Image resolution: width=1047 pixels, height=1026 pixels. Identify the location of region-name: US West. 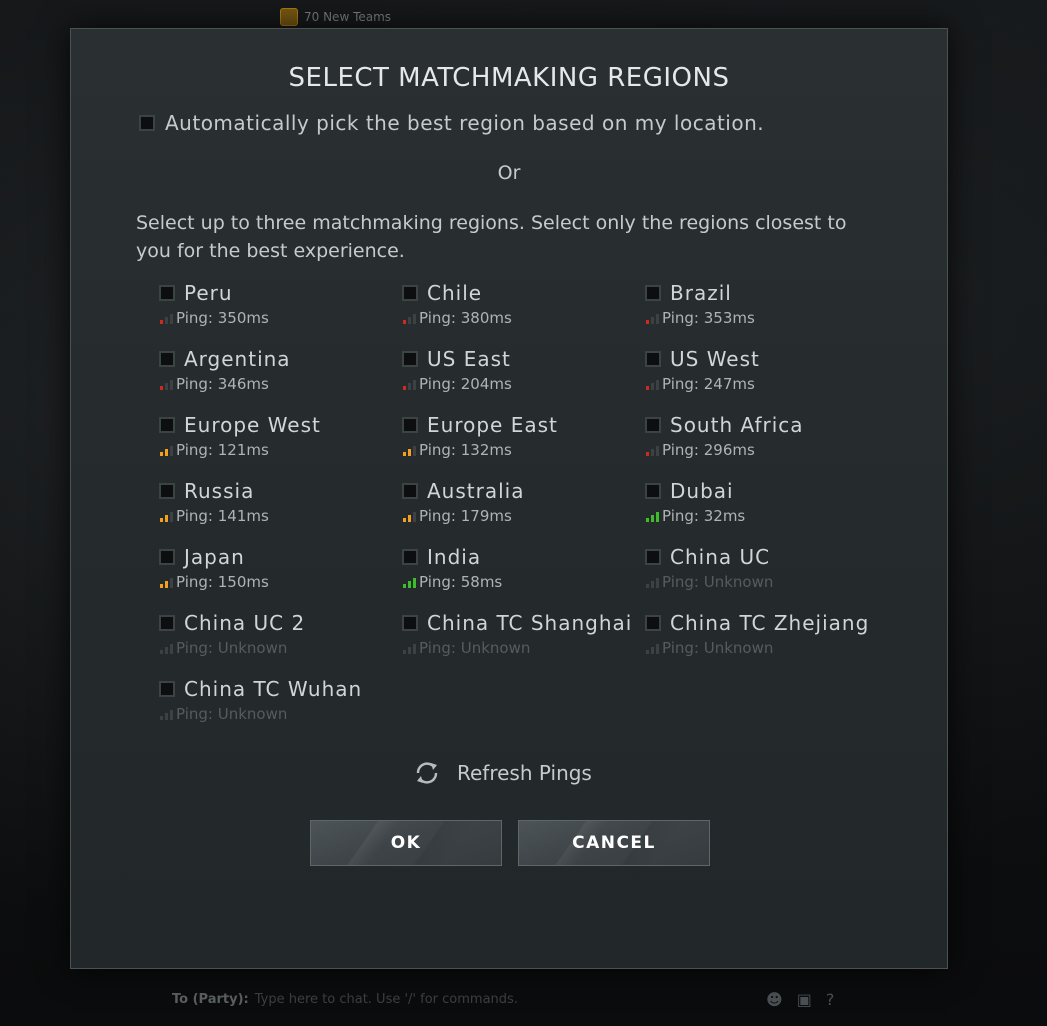
(715, 359).